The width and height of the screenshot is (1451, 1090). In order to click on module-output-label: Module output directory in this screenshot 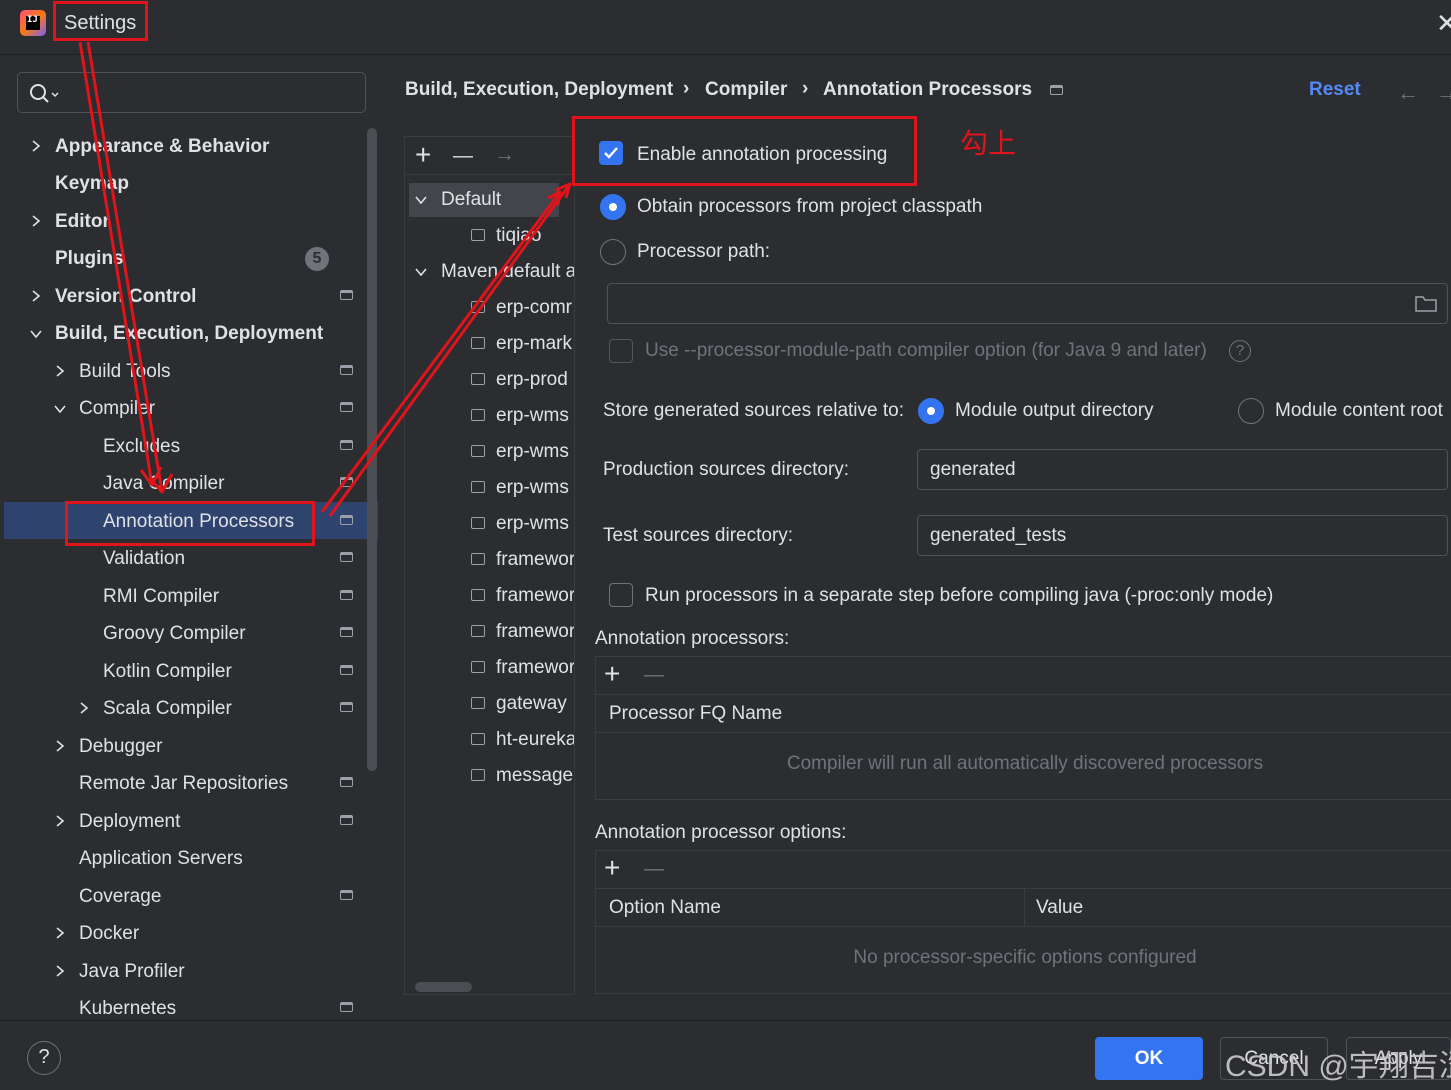, I will do `click(1054, 411)`.